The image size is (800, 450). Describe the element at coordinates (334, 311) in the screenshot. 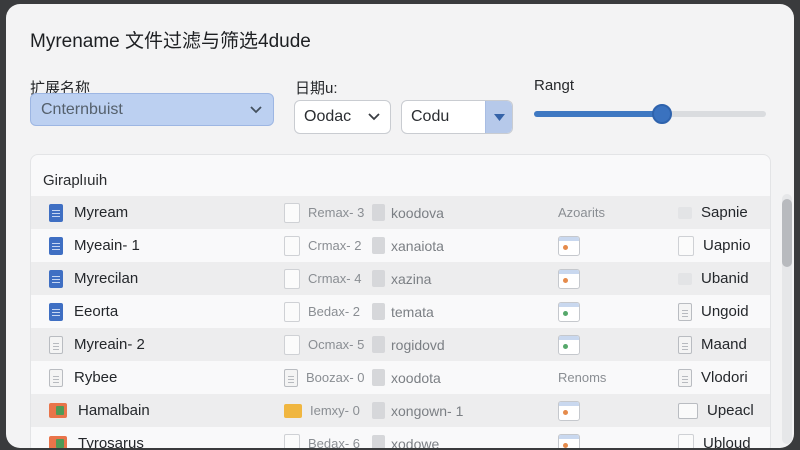

I see `item-code: Bedax- 2` at that location.